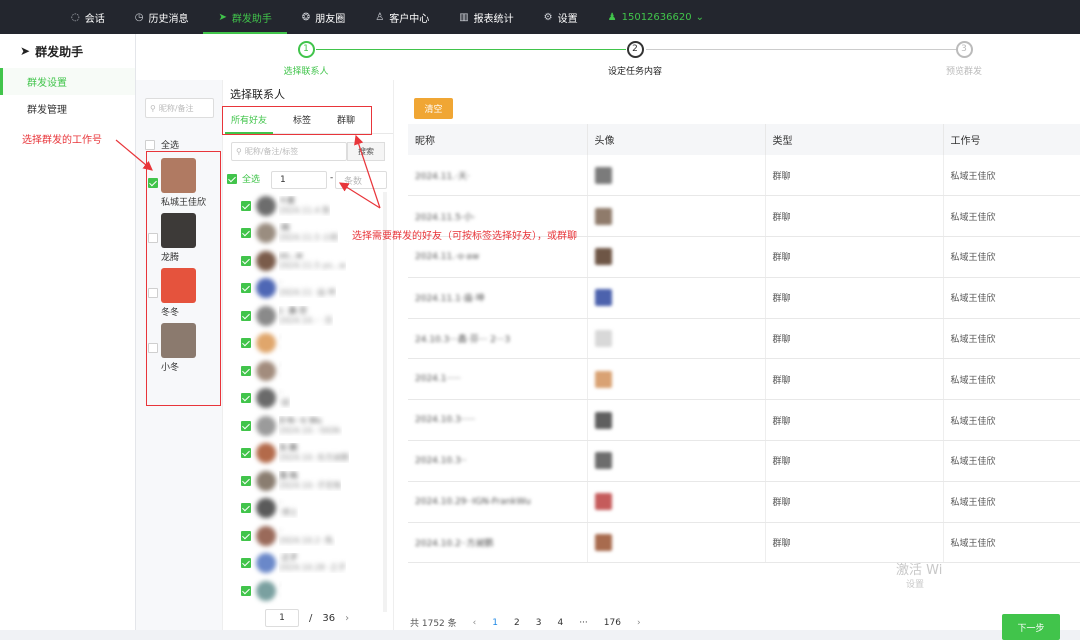 The width and height of the screenshot is (1080, 640). Describe the element at coordinates (612, 623) in the screenshot. I see `page-number: 176` at that location.